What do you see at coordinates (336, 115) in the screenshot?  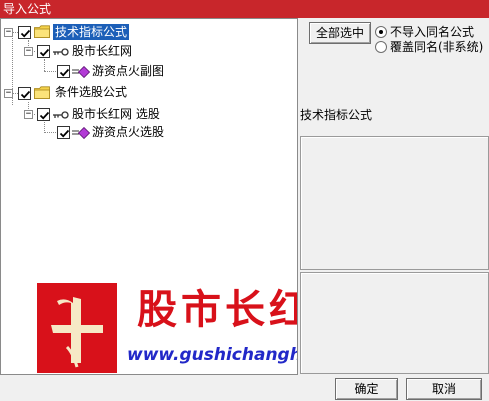 I see `description-title: 技术指标公式` at bounding box center [336, 115].